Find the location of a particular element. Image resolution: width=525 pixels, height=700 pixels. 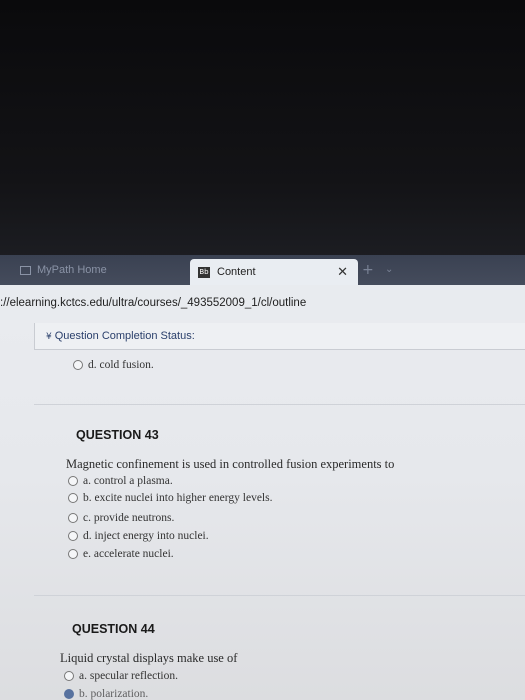

answer-option-c: c. provide neutrons. is located at coordinates (121, 518).